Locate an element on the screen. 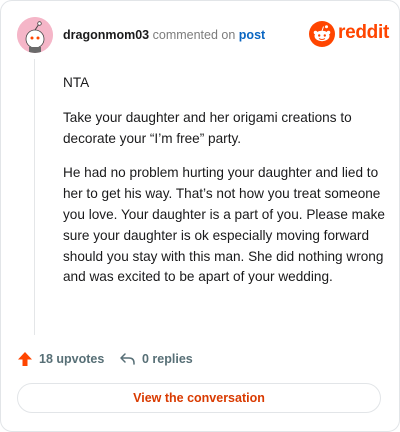  upvote-arrow-icon is located at coordinates (25, 359).